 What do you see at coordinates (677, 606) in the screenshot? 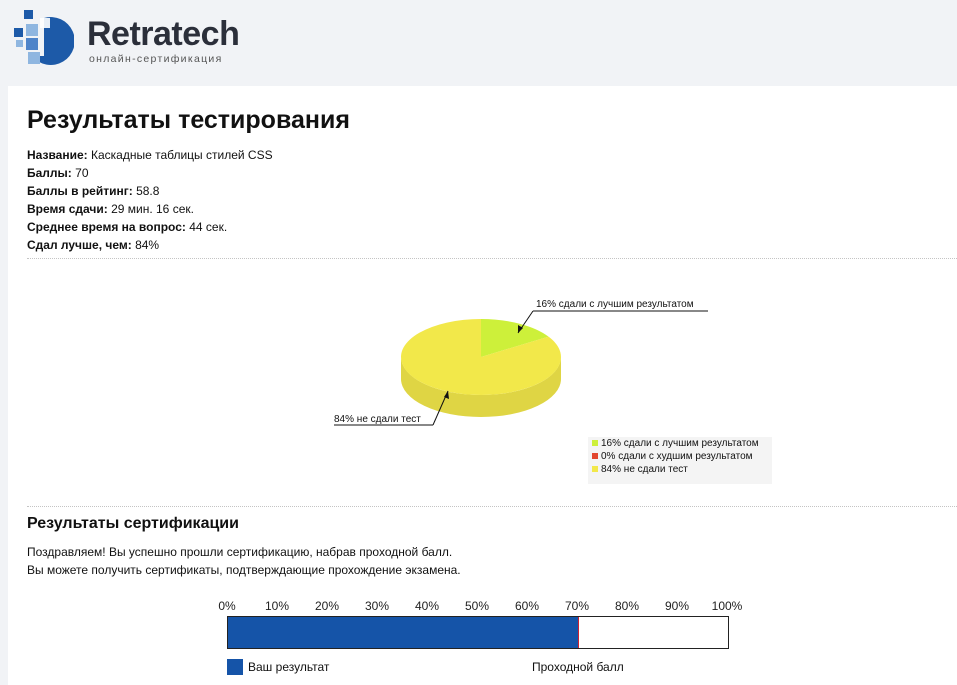
I see `scale-tick-label: 90%` at bounding box center [677, 606].